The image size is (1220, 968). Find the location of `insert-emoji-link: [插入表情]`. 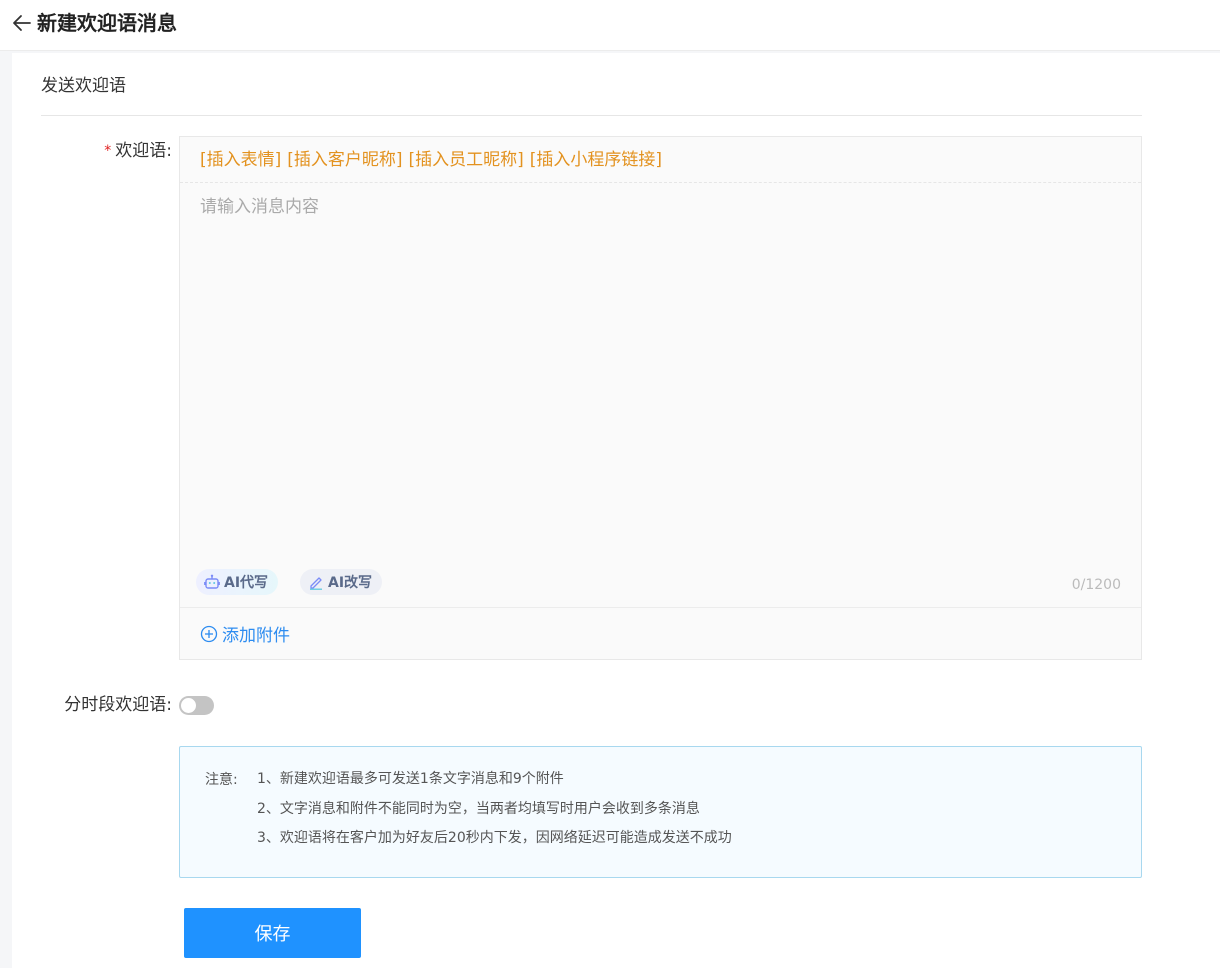

insert-emoji-link: [插入表情] is located at coordinates (240, 160).